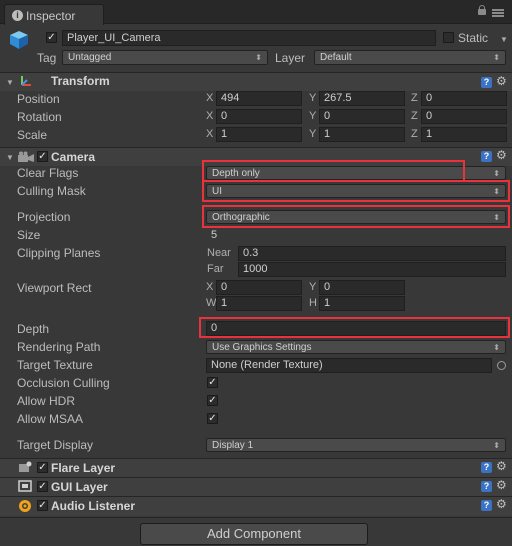 Image resolution: width=512 pixels, height=546 pixels. What do you see at coordinates (259, 303) in the screenshot?
I see `viewport-w-input: 1` at bounding box center [259, 303].